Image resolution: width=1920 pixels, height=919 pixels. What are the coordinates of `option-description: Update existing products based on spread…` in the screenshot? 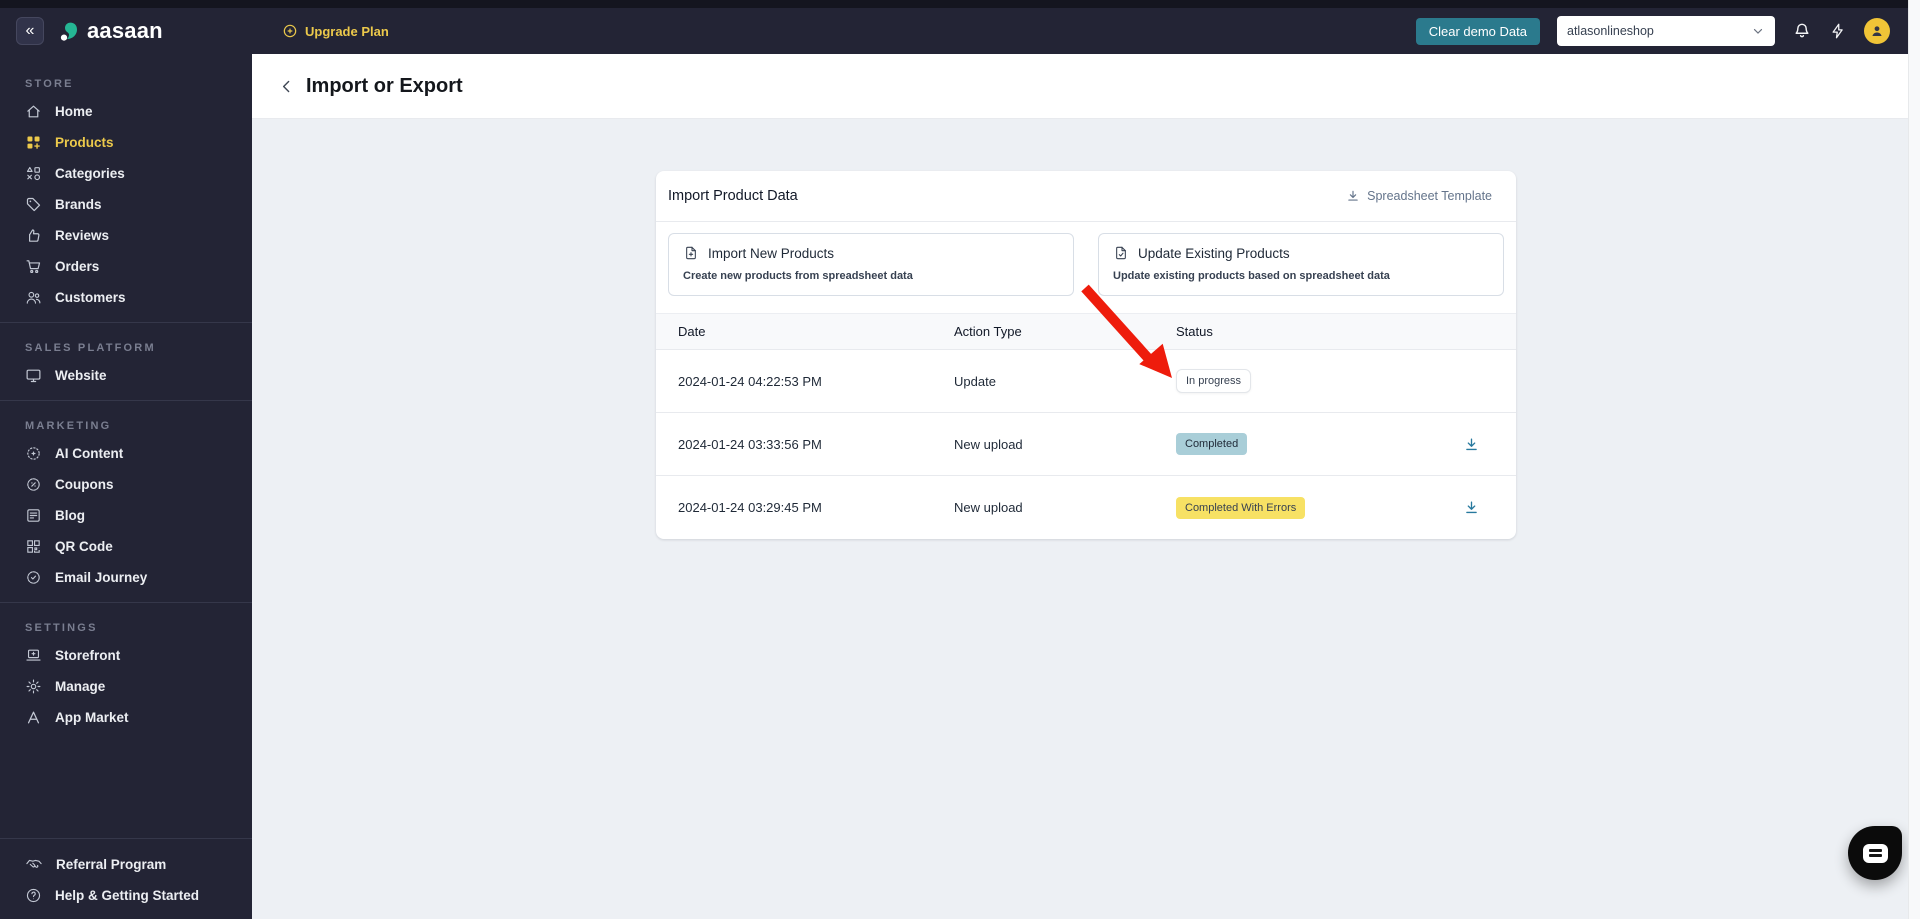 It's located at (1251, 276).